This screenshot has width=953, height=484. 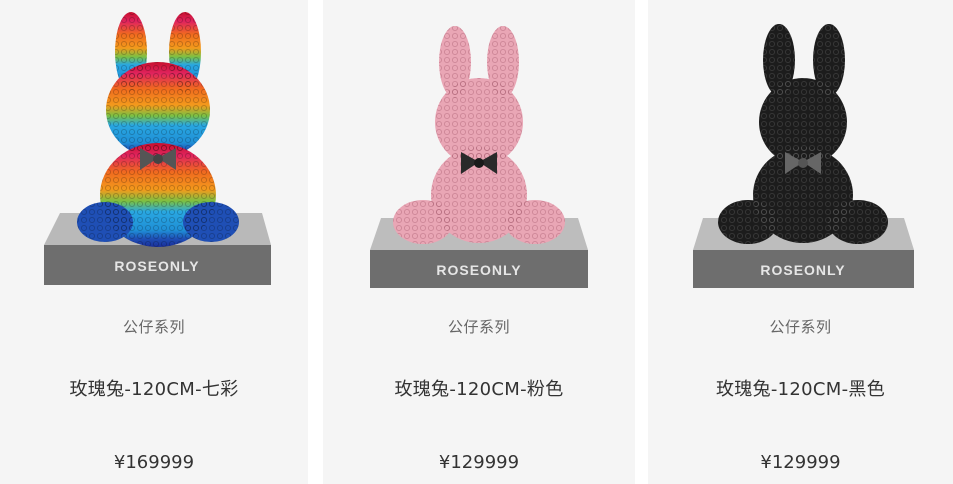 What do you see at coordinates (479, 388) in the screenshot?
I see `product-name: 玫瑰兔-120CM-粉色` at bounding box center [479, 388].